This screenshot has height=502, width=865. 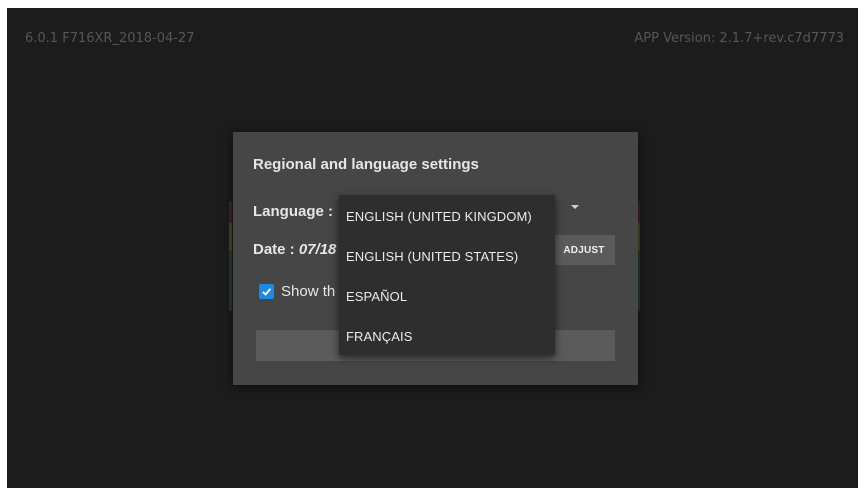 I want to click on dialog-title: Regional and language settings, so click(x=366, y=164).